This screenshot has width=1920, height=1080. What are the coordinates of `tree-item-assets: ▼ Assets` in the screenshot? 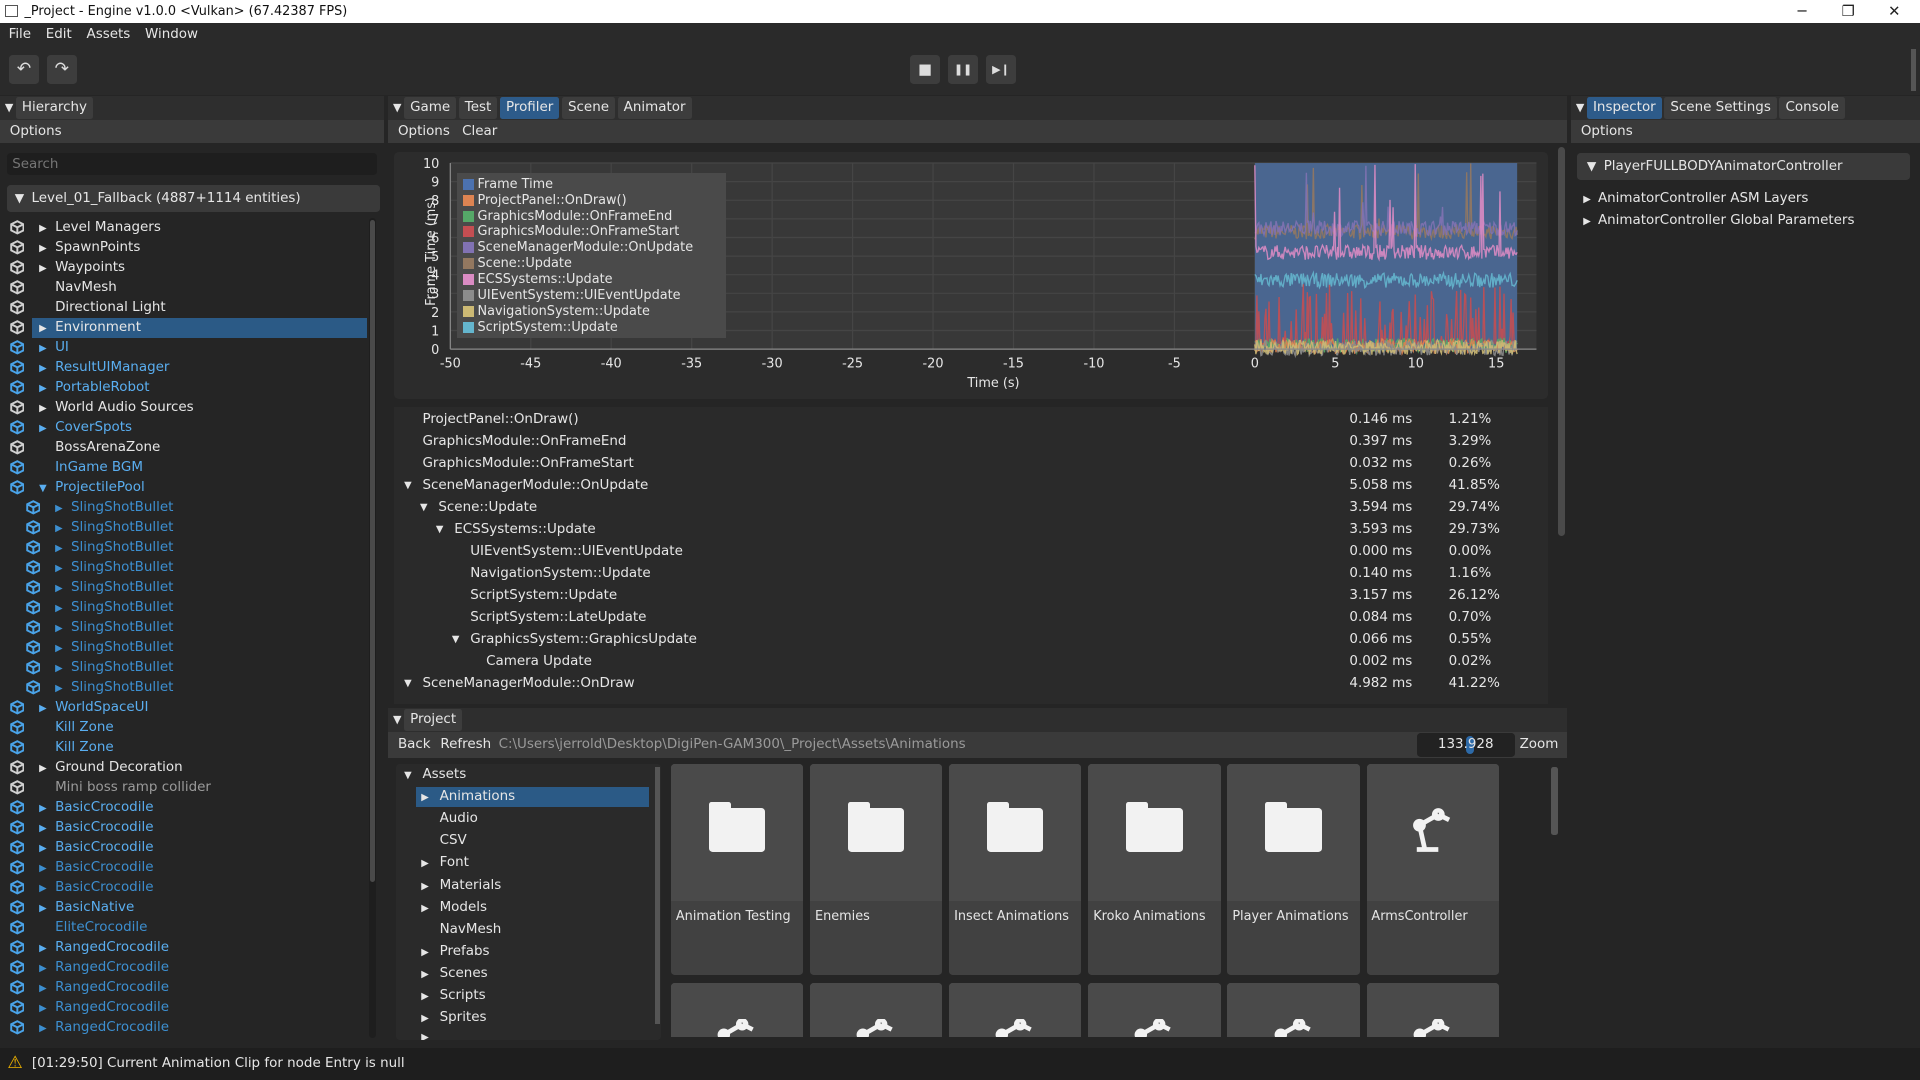 It's located at (435, 775).